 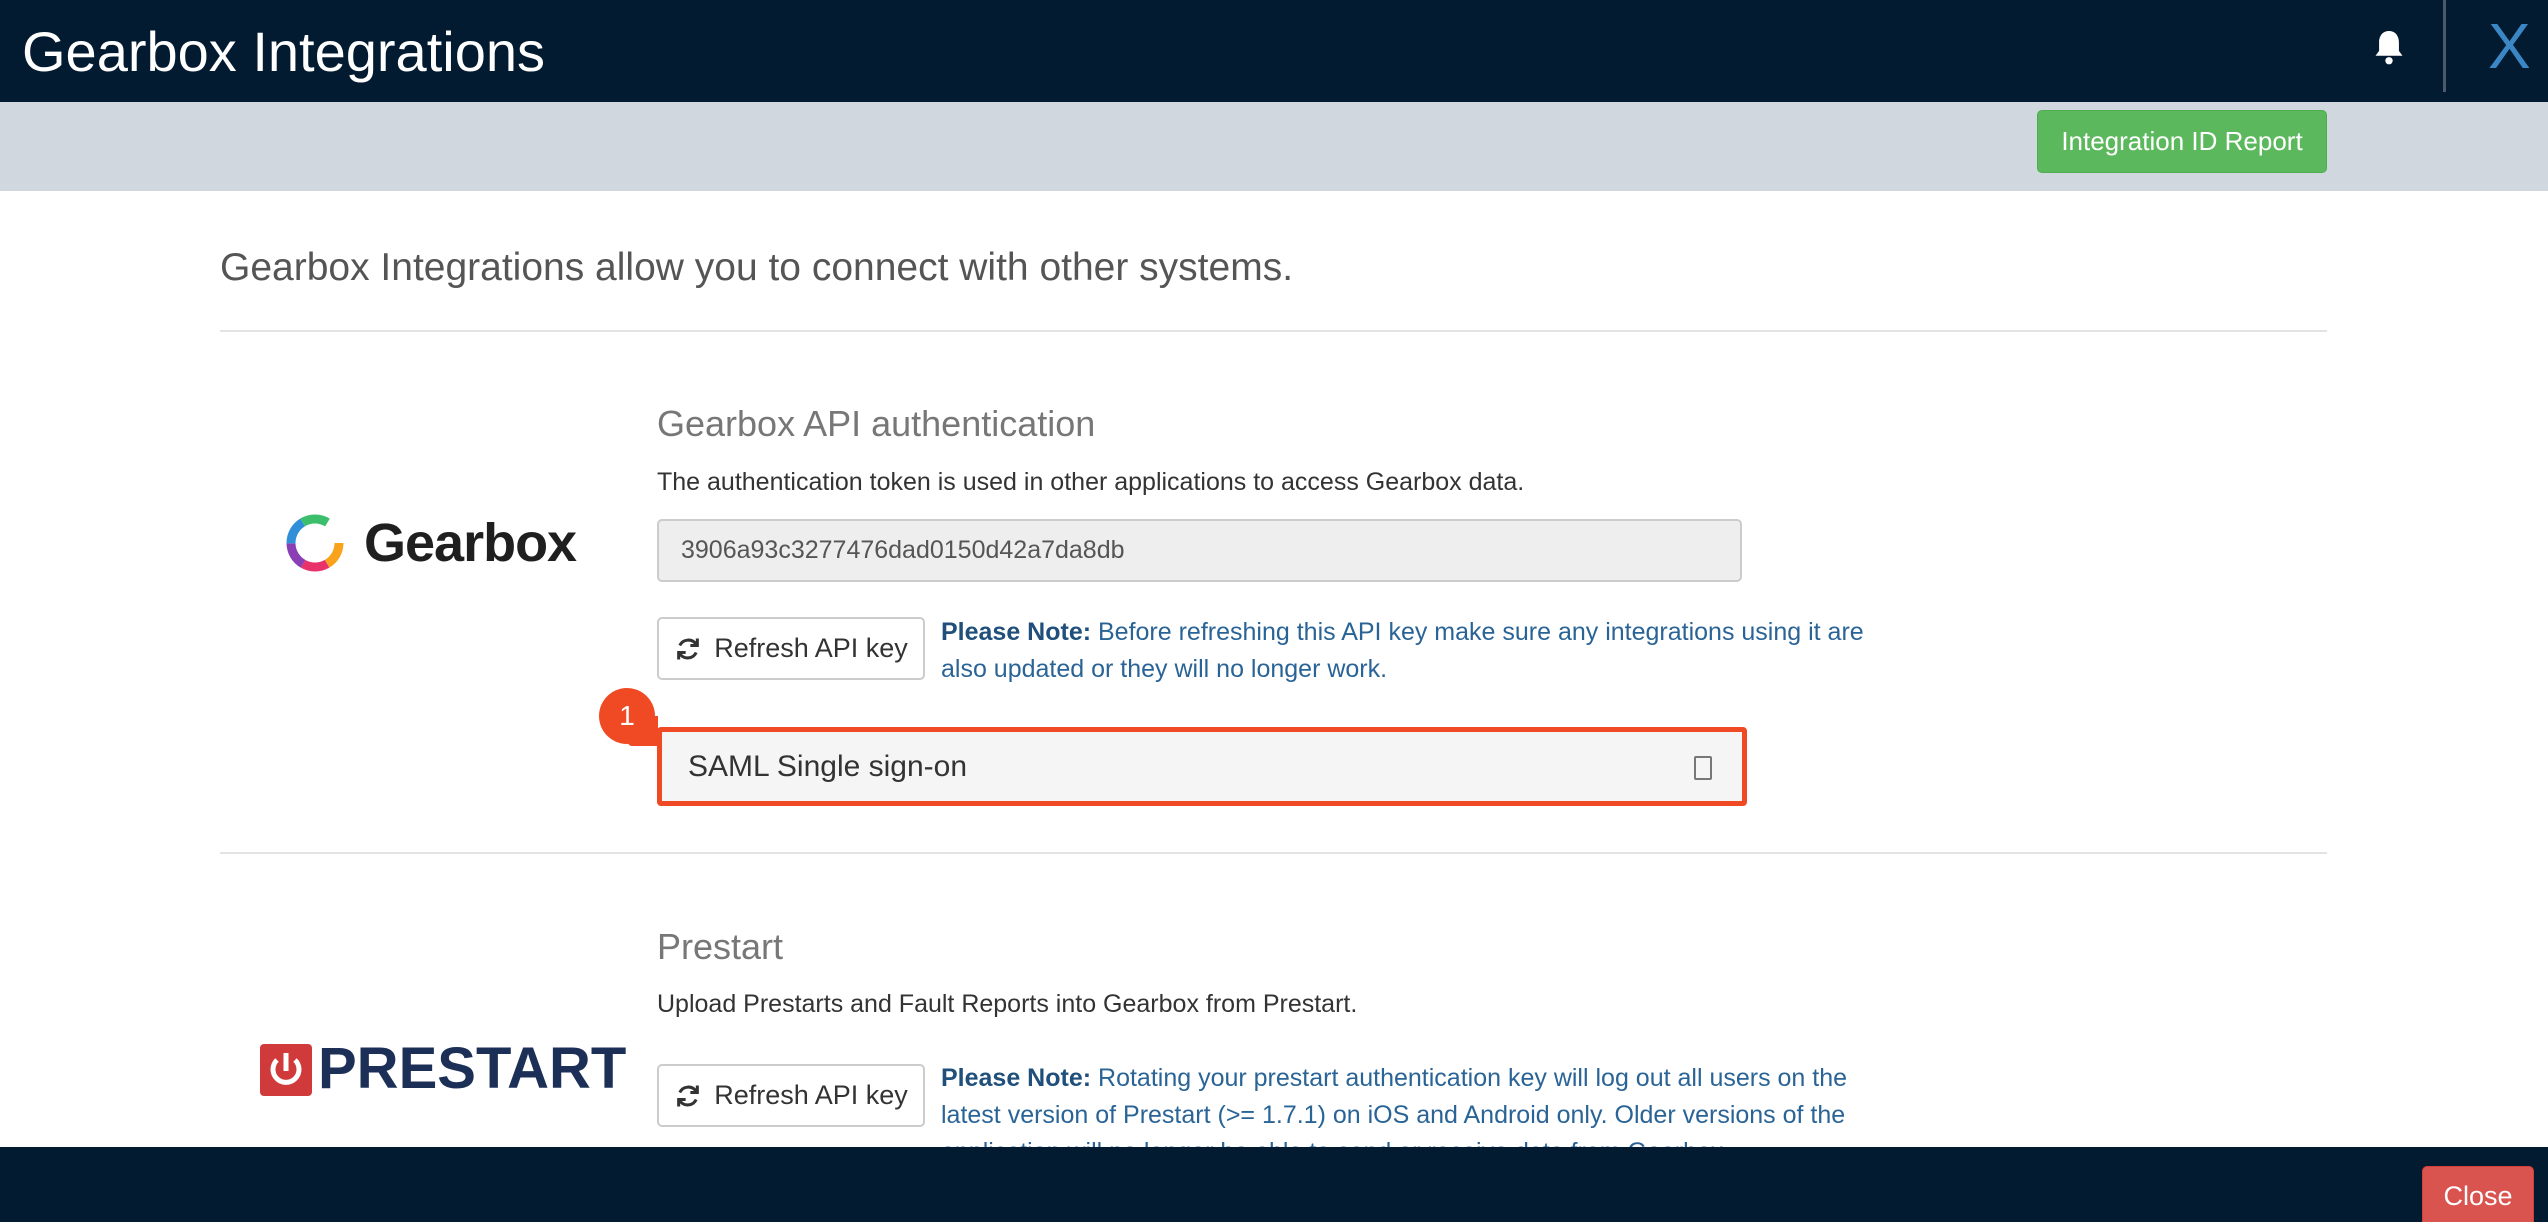 What do you see at coordinates (286, 1070) in the screenshot?
I see `power-icon` at bounding box center [286, 1070].